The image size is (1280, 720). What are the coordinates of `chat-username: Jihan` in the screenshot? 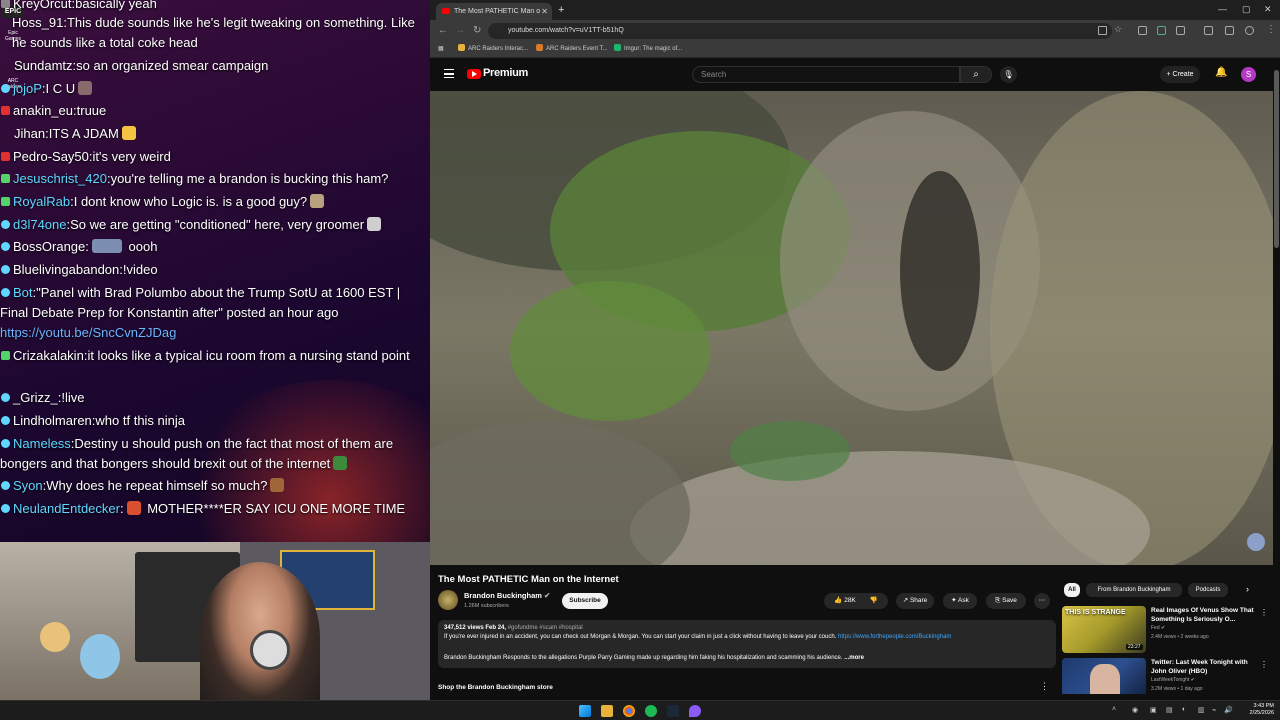 It's located at (29, 133).